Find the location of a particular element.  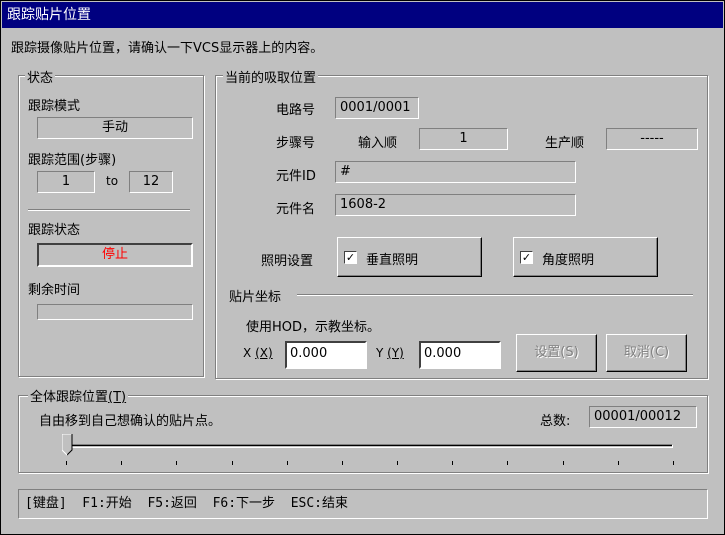

y-coordinate-input: 0.000 is located at coordinates (460, 355).